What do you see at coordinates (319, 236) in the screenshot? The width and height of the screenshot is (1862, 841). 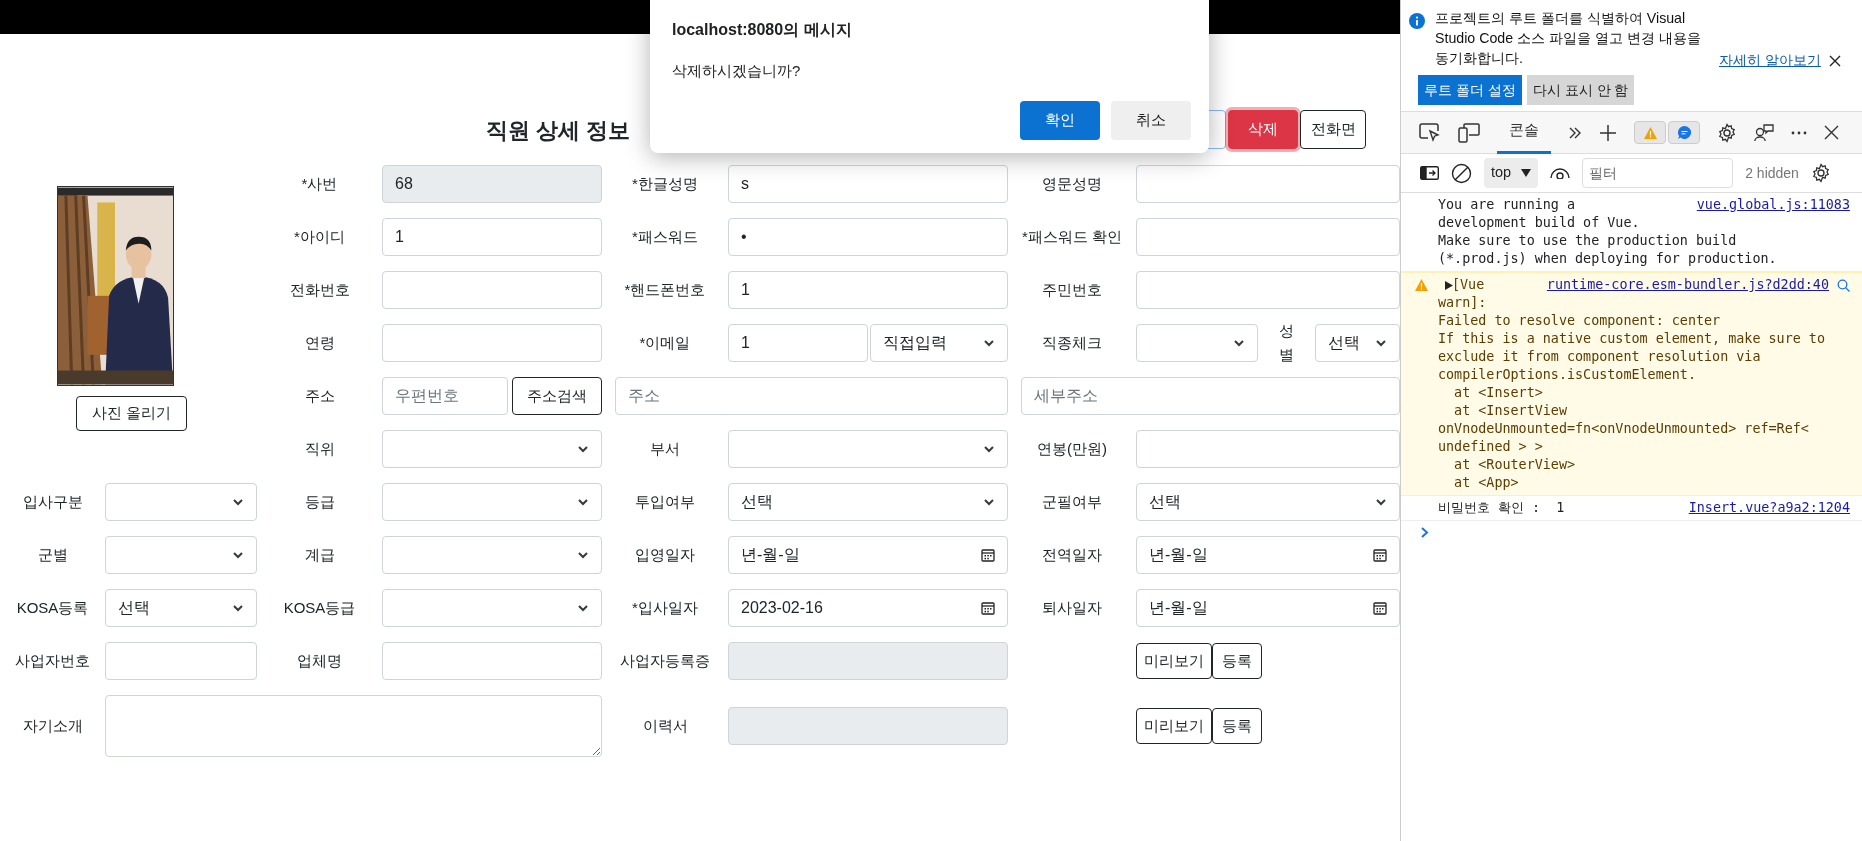 I see `field-label: *아이디` at bounding box center [319, 236].